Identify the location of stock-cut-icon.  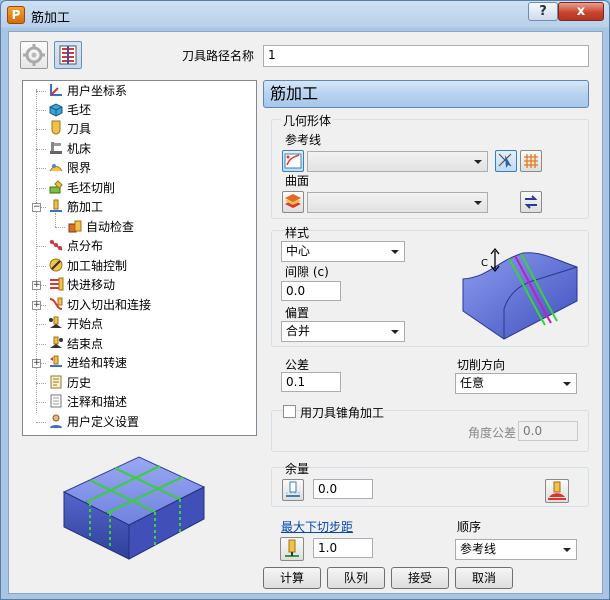
(56, 187).